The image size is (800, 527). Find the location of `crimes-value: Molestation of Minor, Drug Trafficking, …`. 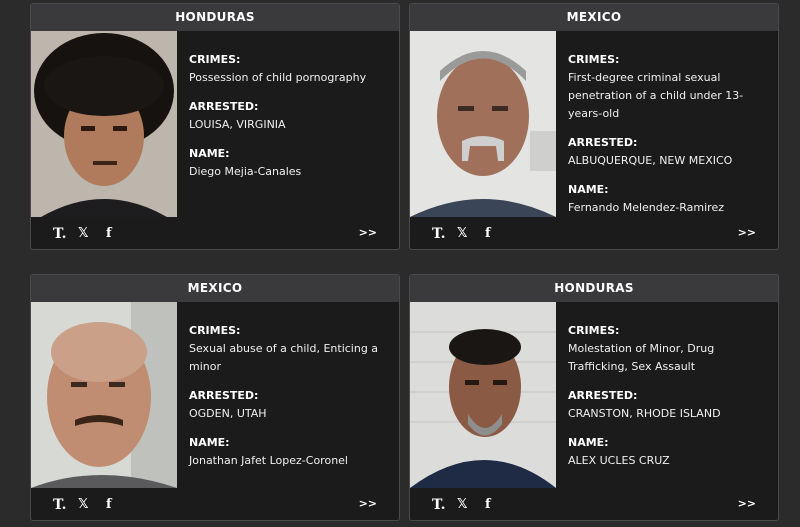

crimes-value: Molestation of Minor, Drug Trafficking, … is located at coordinates (641, 357).